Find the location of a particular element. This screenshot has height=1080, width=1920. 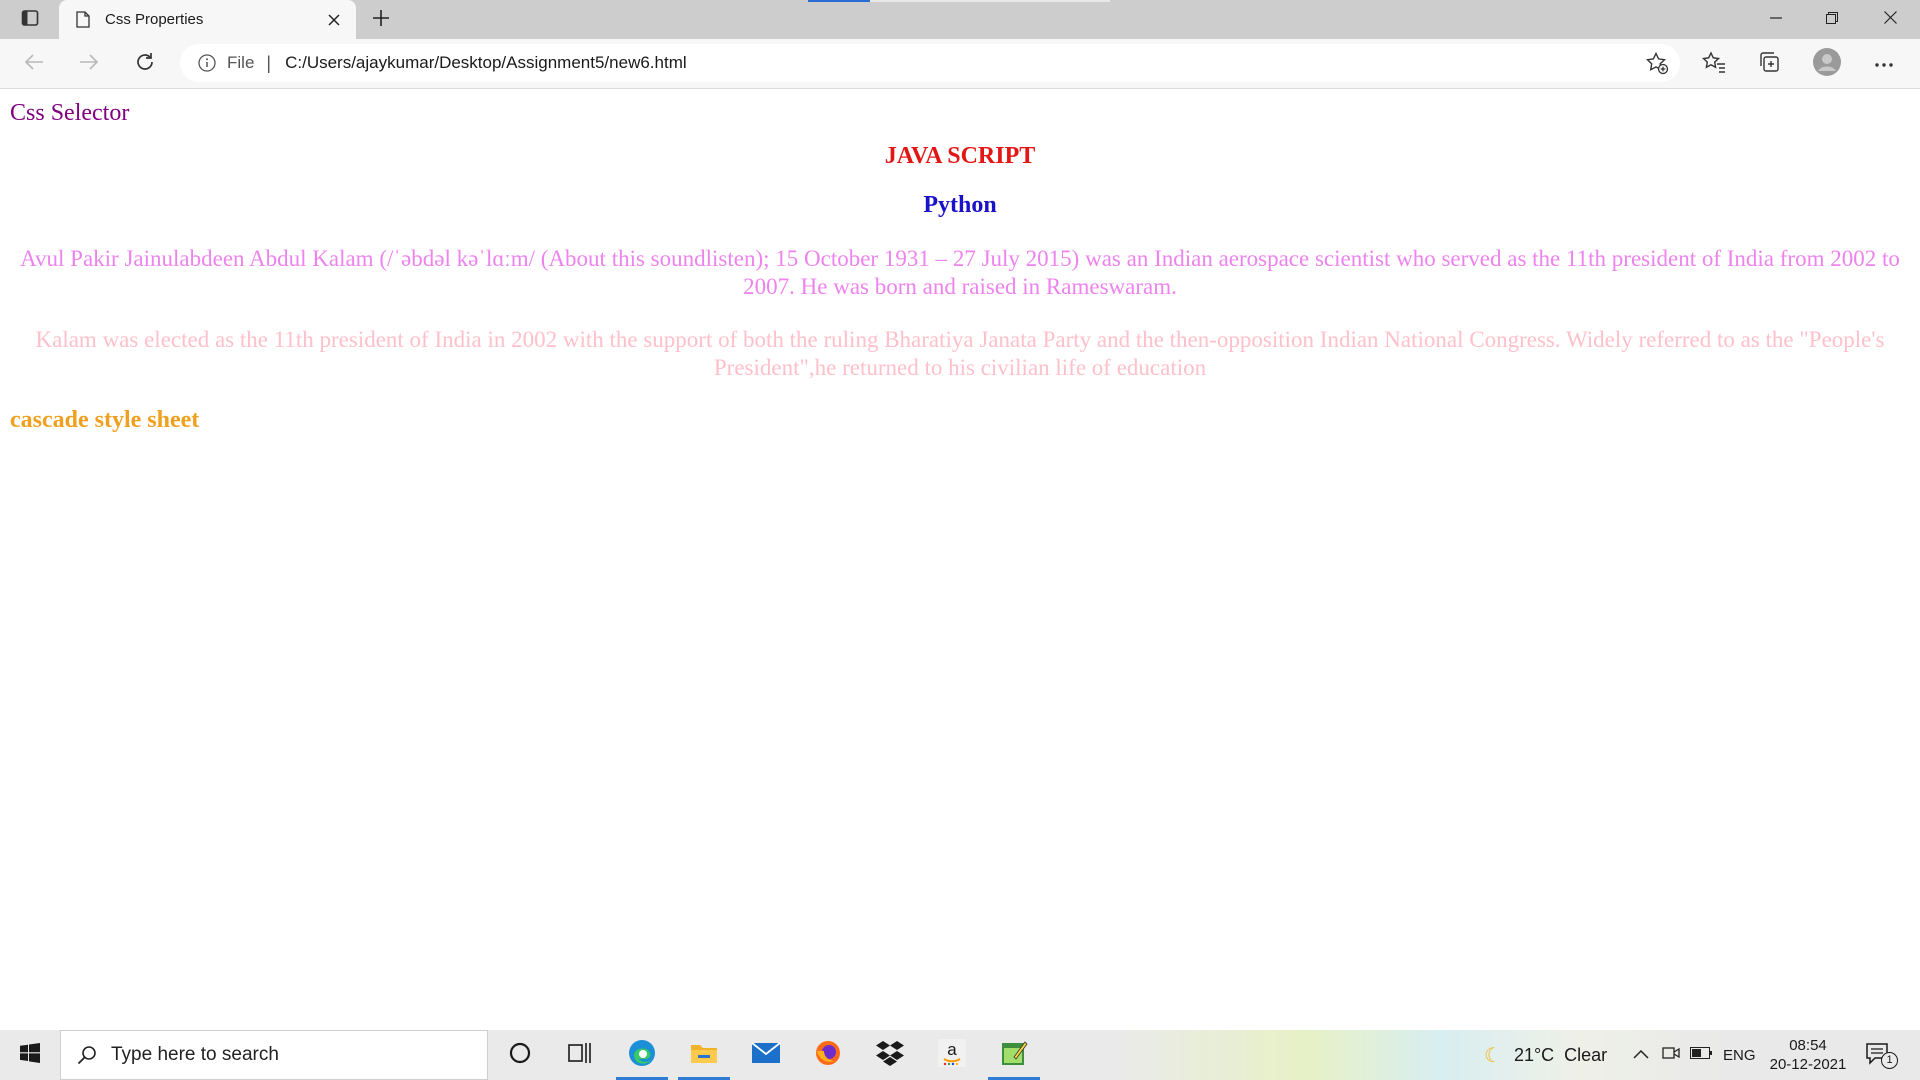

minimize-icon is located at coordinates (1776, 20).